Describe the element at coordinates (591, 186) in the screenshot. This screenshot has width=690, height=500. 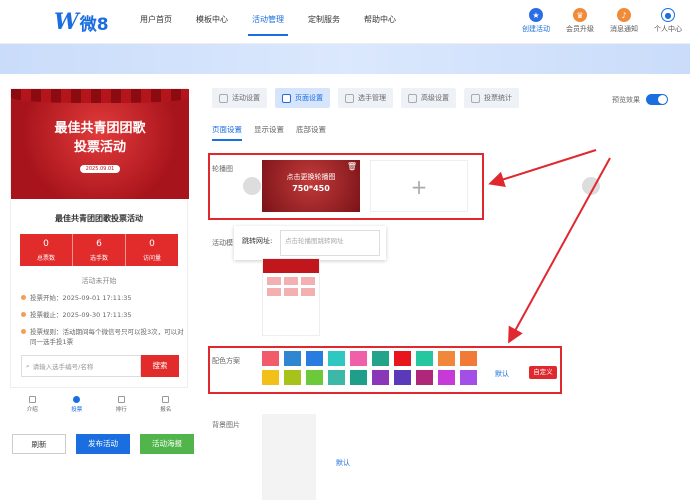
I see `carousel-next-icon` at that location.